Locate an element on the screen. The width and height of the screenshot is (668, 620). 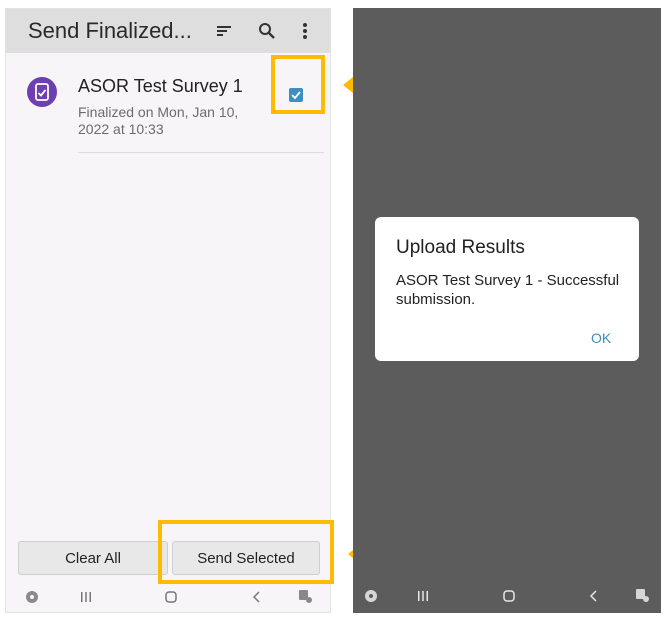
form-avatar is located at coordinates (42, 92).